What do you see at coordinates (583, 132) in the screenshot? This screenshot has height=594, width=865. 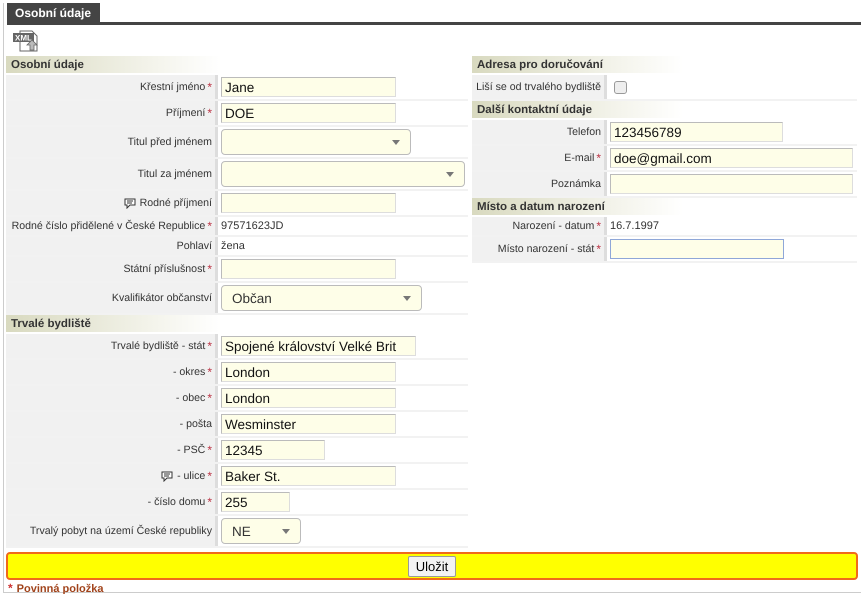 I see `field-label: Telefon` at bounding box center [583, 132].